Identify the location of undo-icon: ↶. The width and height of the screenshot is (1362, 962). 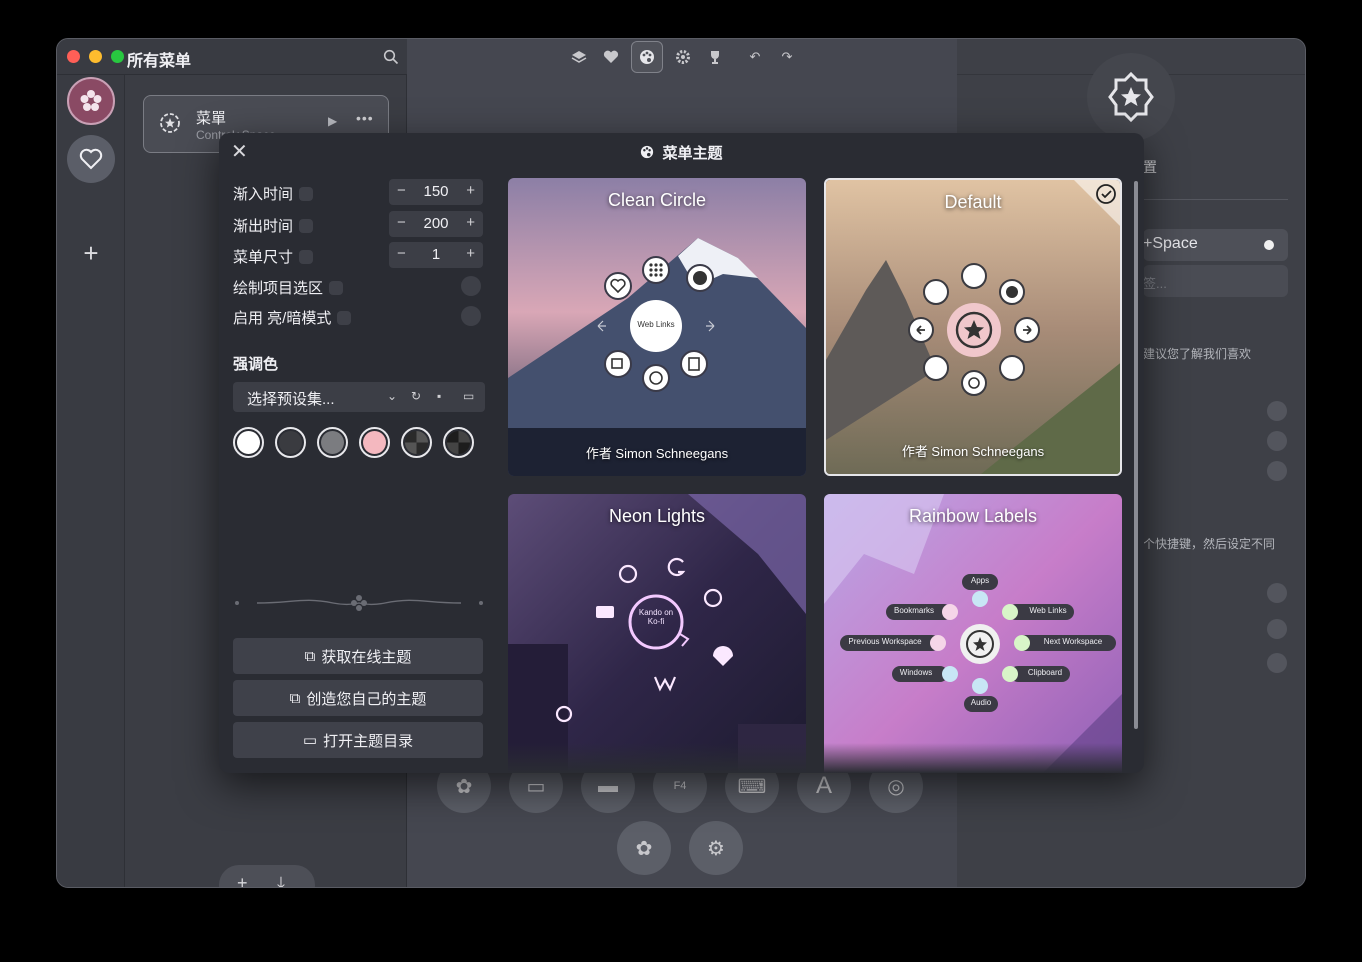
(755, 57).